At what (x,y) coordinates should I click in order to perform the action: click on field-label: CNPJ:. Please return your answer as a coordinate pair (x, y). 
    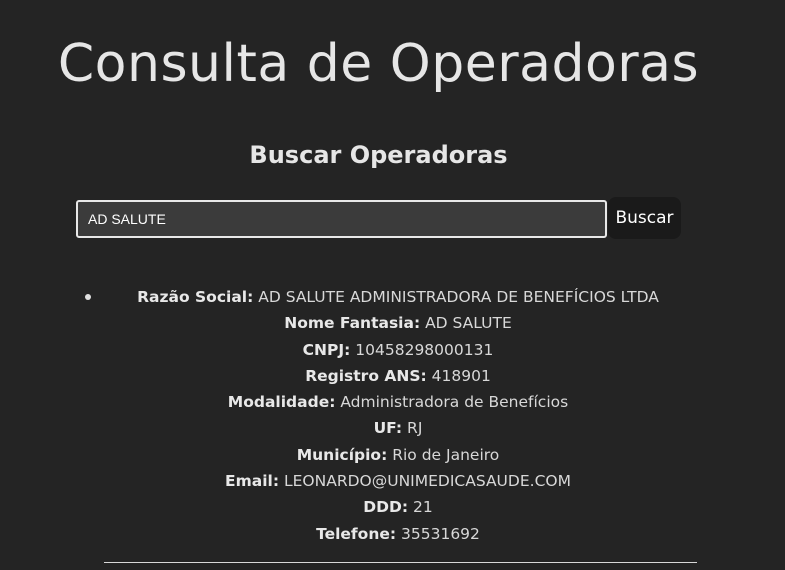
    Looking at the image, I should click on (326, 349).